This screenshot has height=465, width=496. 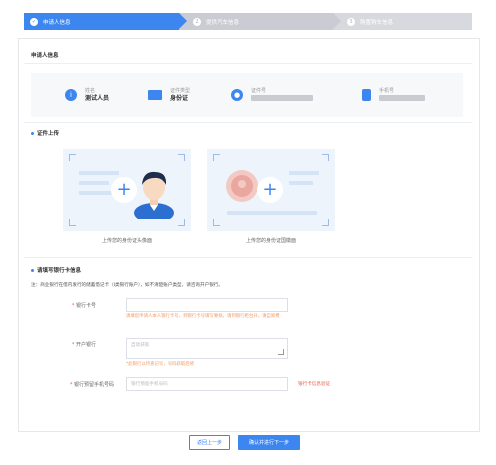 I want to click on applicant-section-title: 申请人信息, so click(x=45, y=56).